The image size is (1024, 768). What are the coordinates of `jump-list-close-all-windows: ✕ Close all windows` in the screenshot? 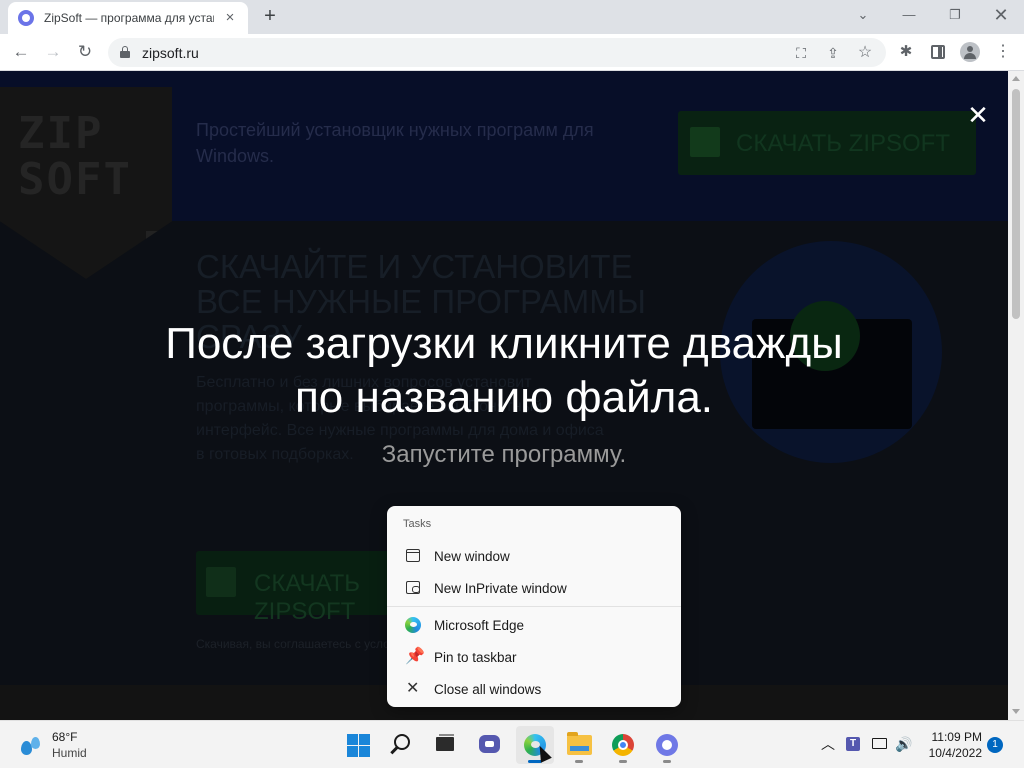 It's located at (534, 689).